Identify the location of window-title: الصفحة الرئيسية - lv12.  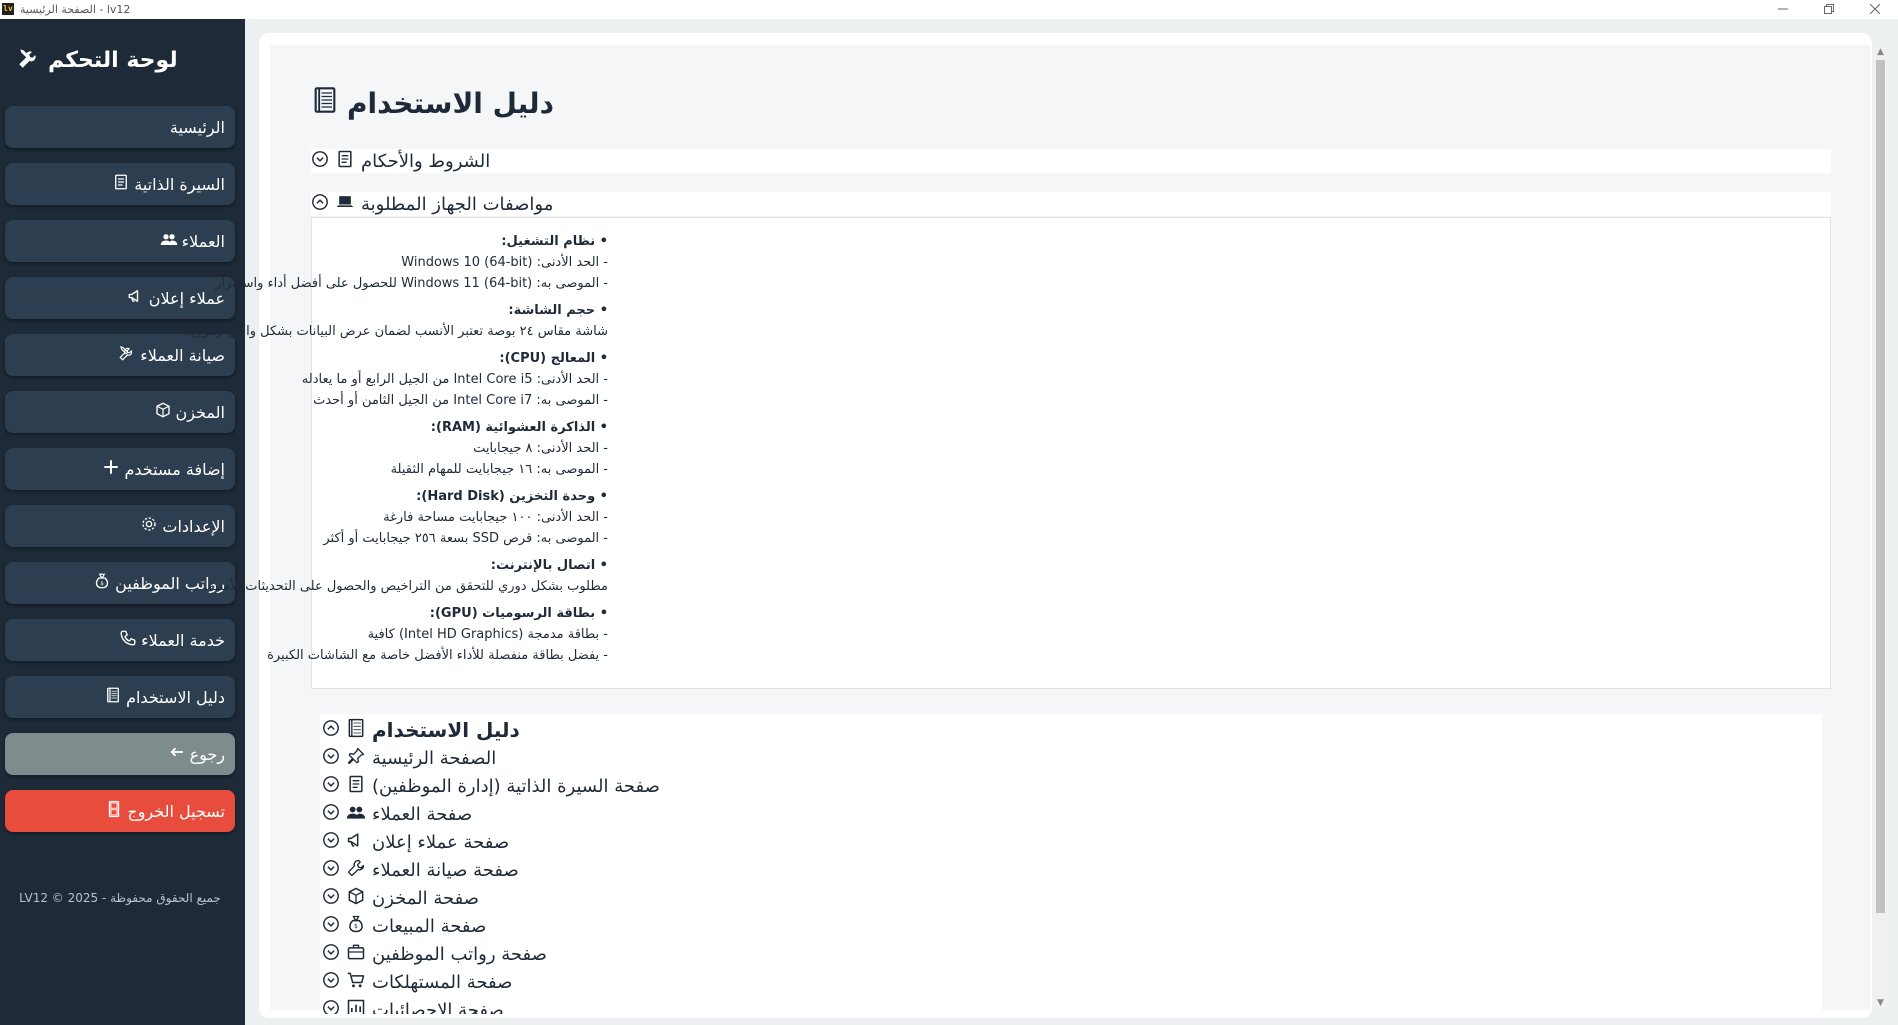
(75, 9).